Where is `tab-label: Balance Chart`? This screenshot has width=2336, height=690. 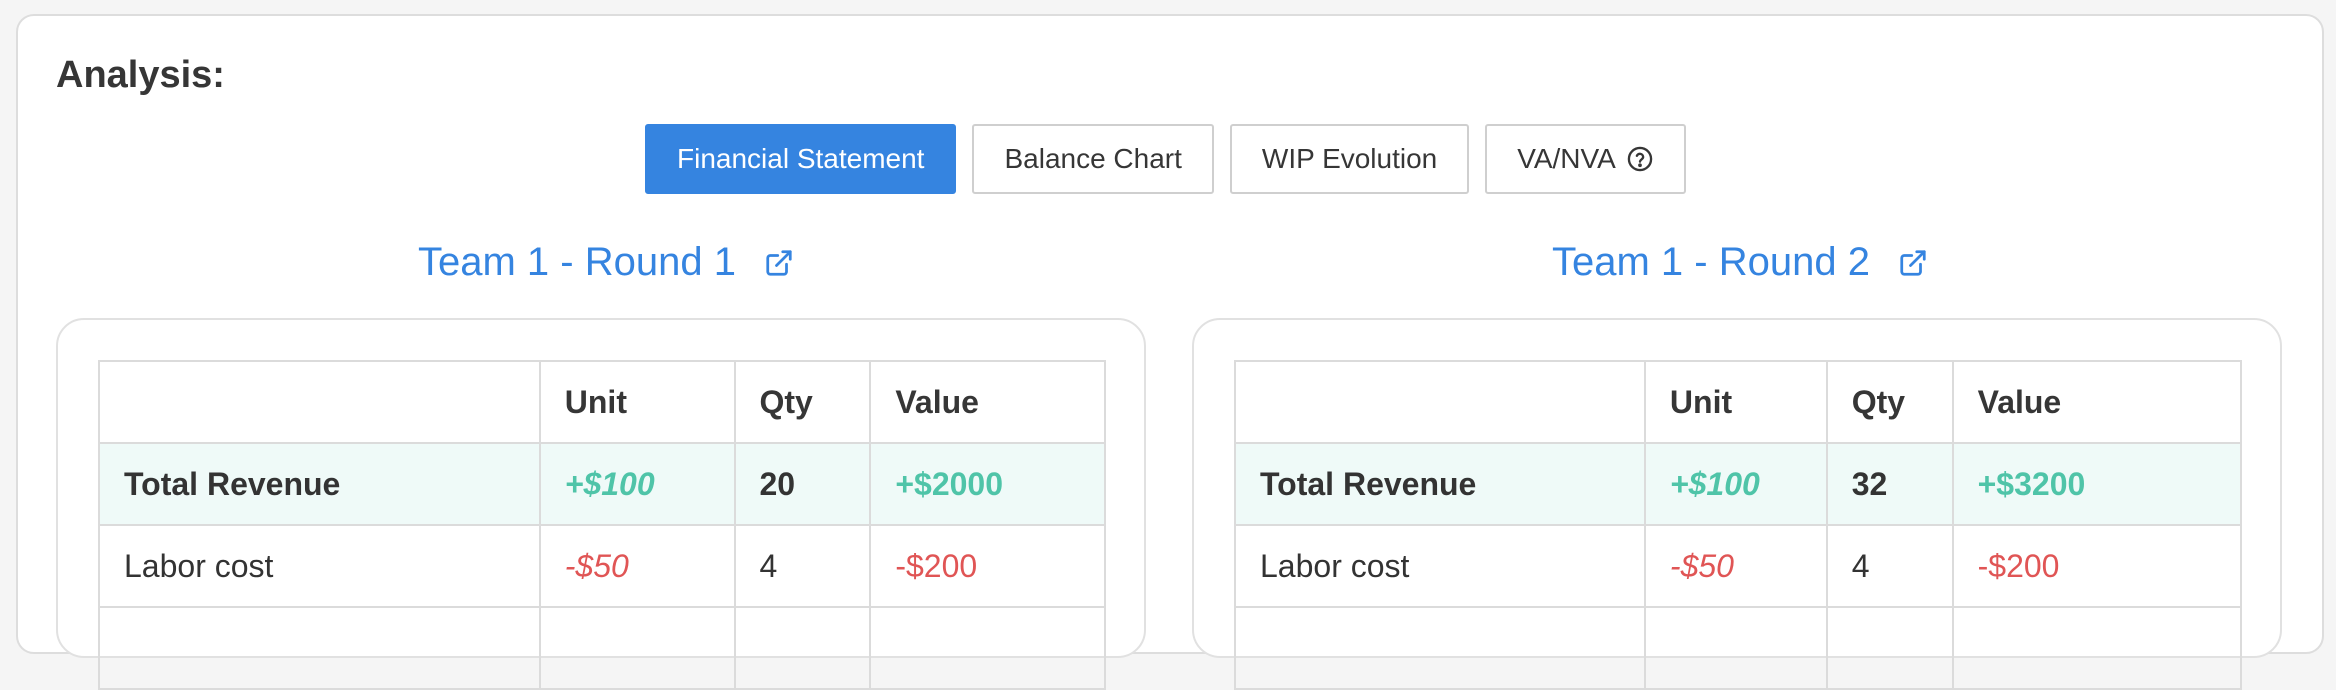 tab-label: Balance Chart is located at coordinates (1093, 158).